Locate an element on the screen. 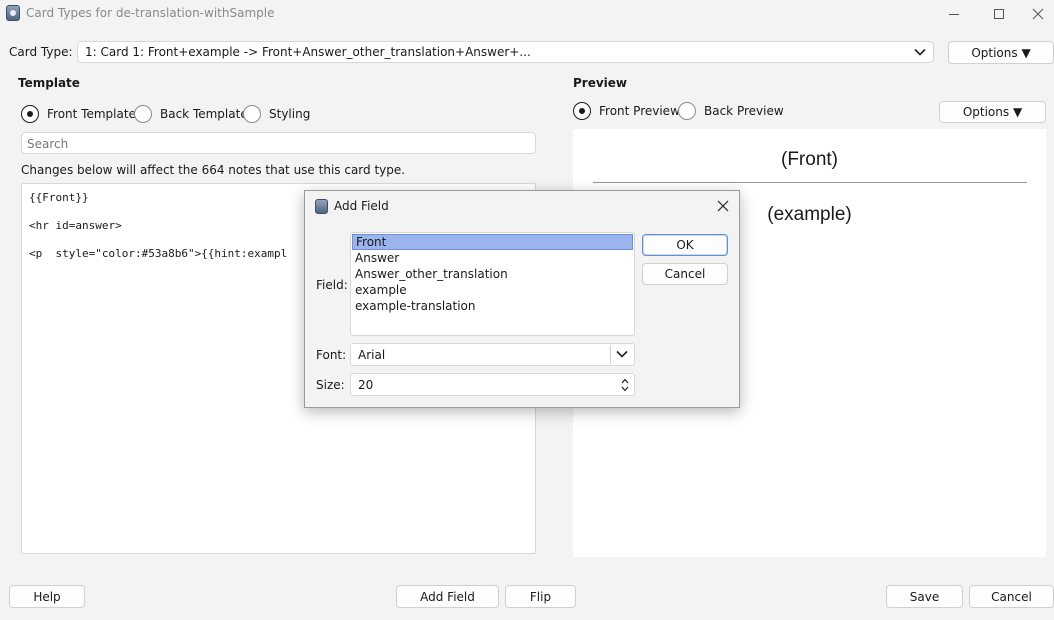 This screenshot has width=1054, height=620. back-template-radio: Back Template is located at coordinates (191, 114).